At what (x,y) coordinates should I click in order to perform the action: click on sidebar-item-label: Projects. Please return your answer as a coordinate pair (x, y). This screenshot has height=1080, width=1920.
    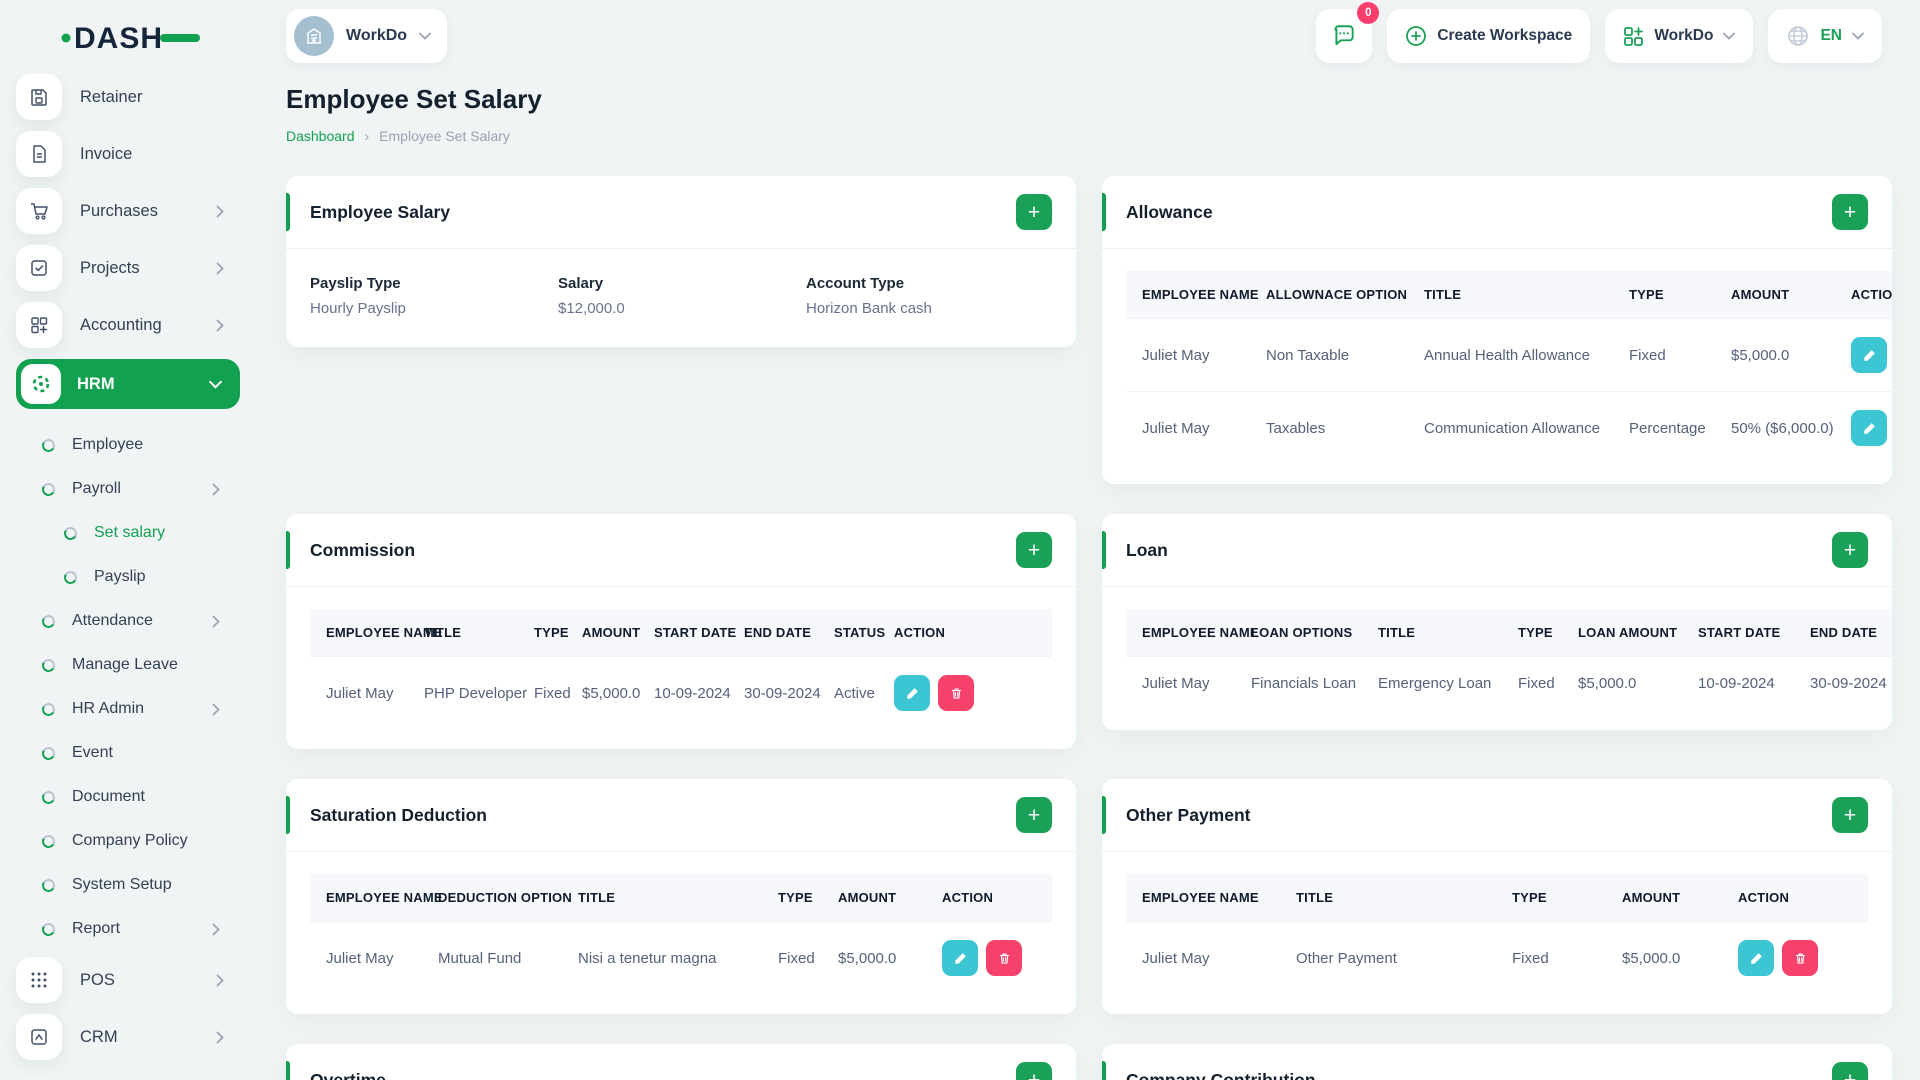
    Looking at the image, I should click on (110, 267).